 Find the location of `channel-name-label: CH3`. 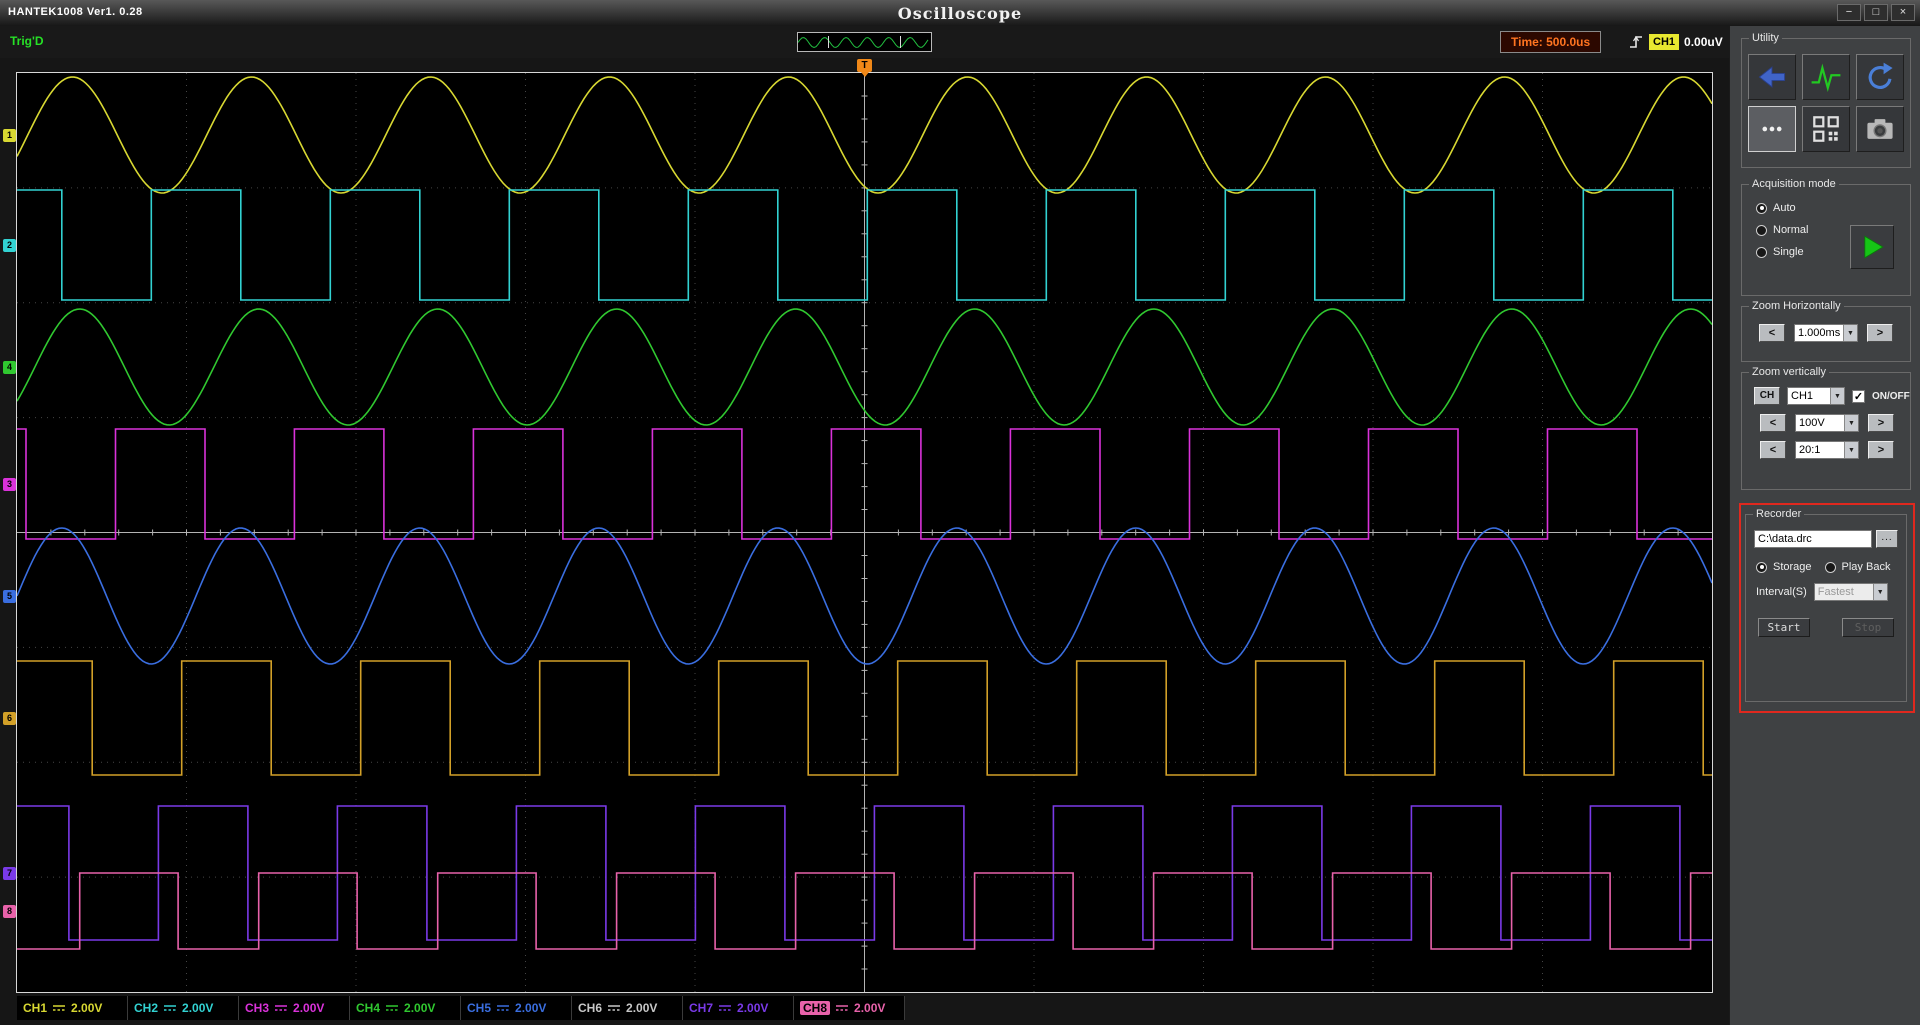

channel-name-label: CH3 is located at coordinates (257, 1008).